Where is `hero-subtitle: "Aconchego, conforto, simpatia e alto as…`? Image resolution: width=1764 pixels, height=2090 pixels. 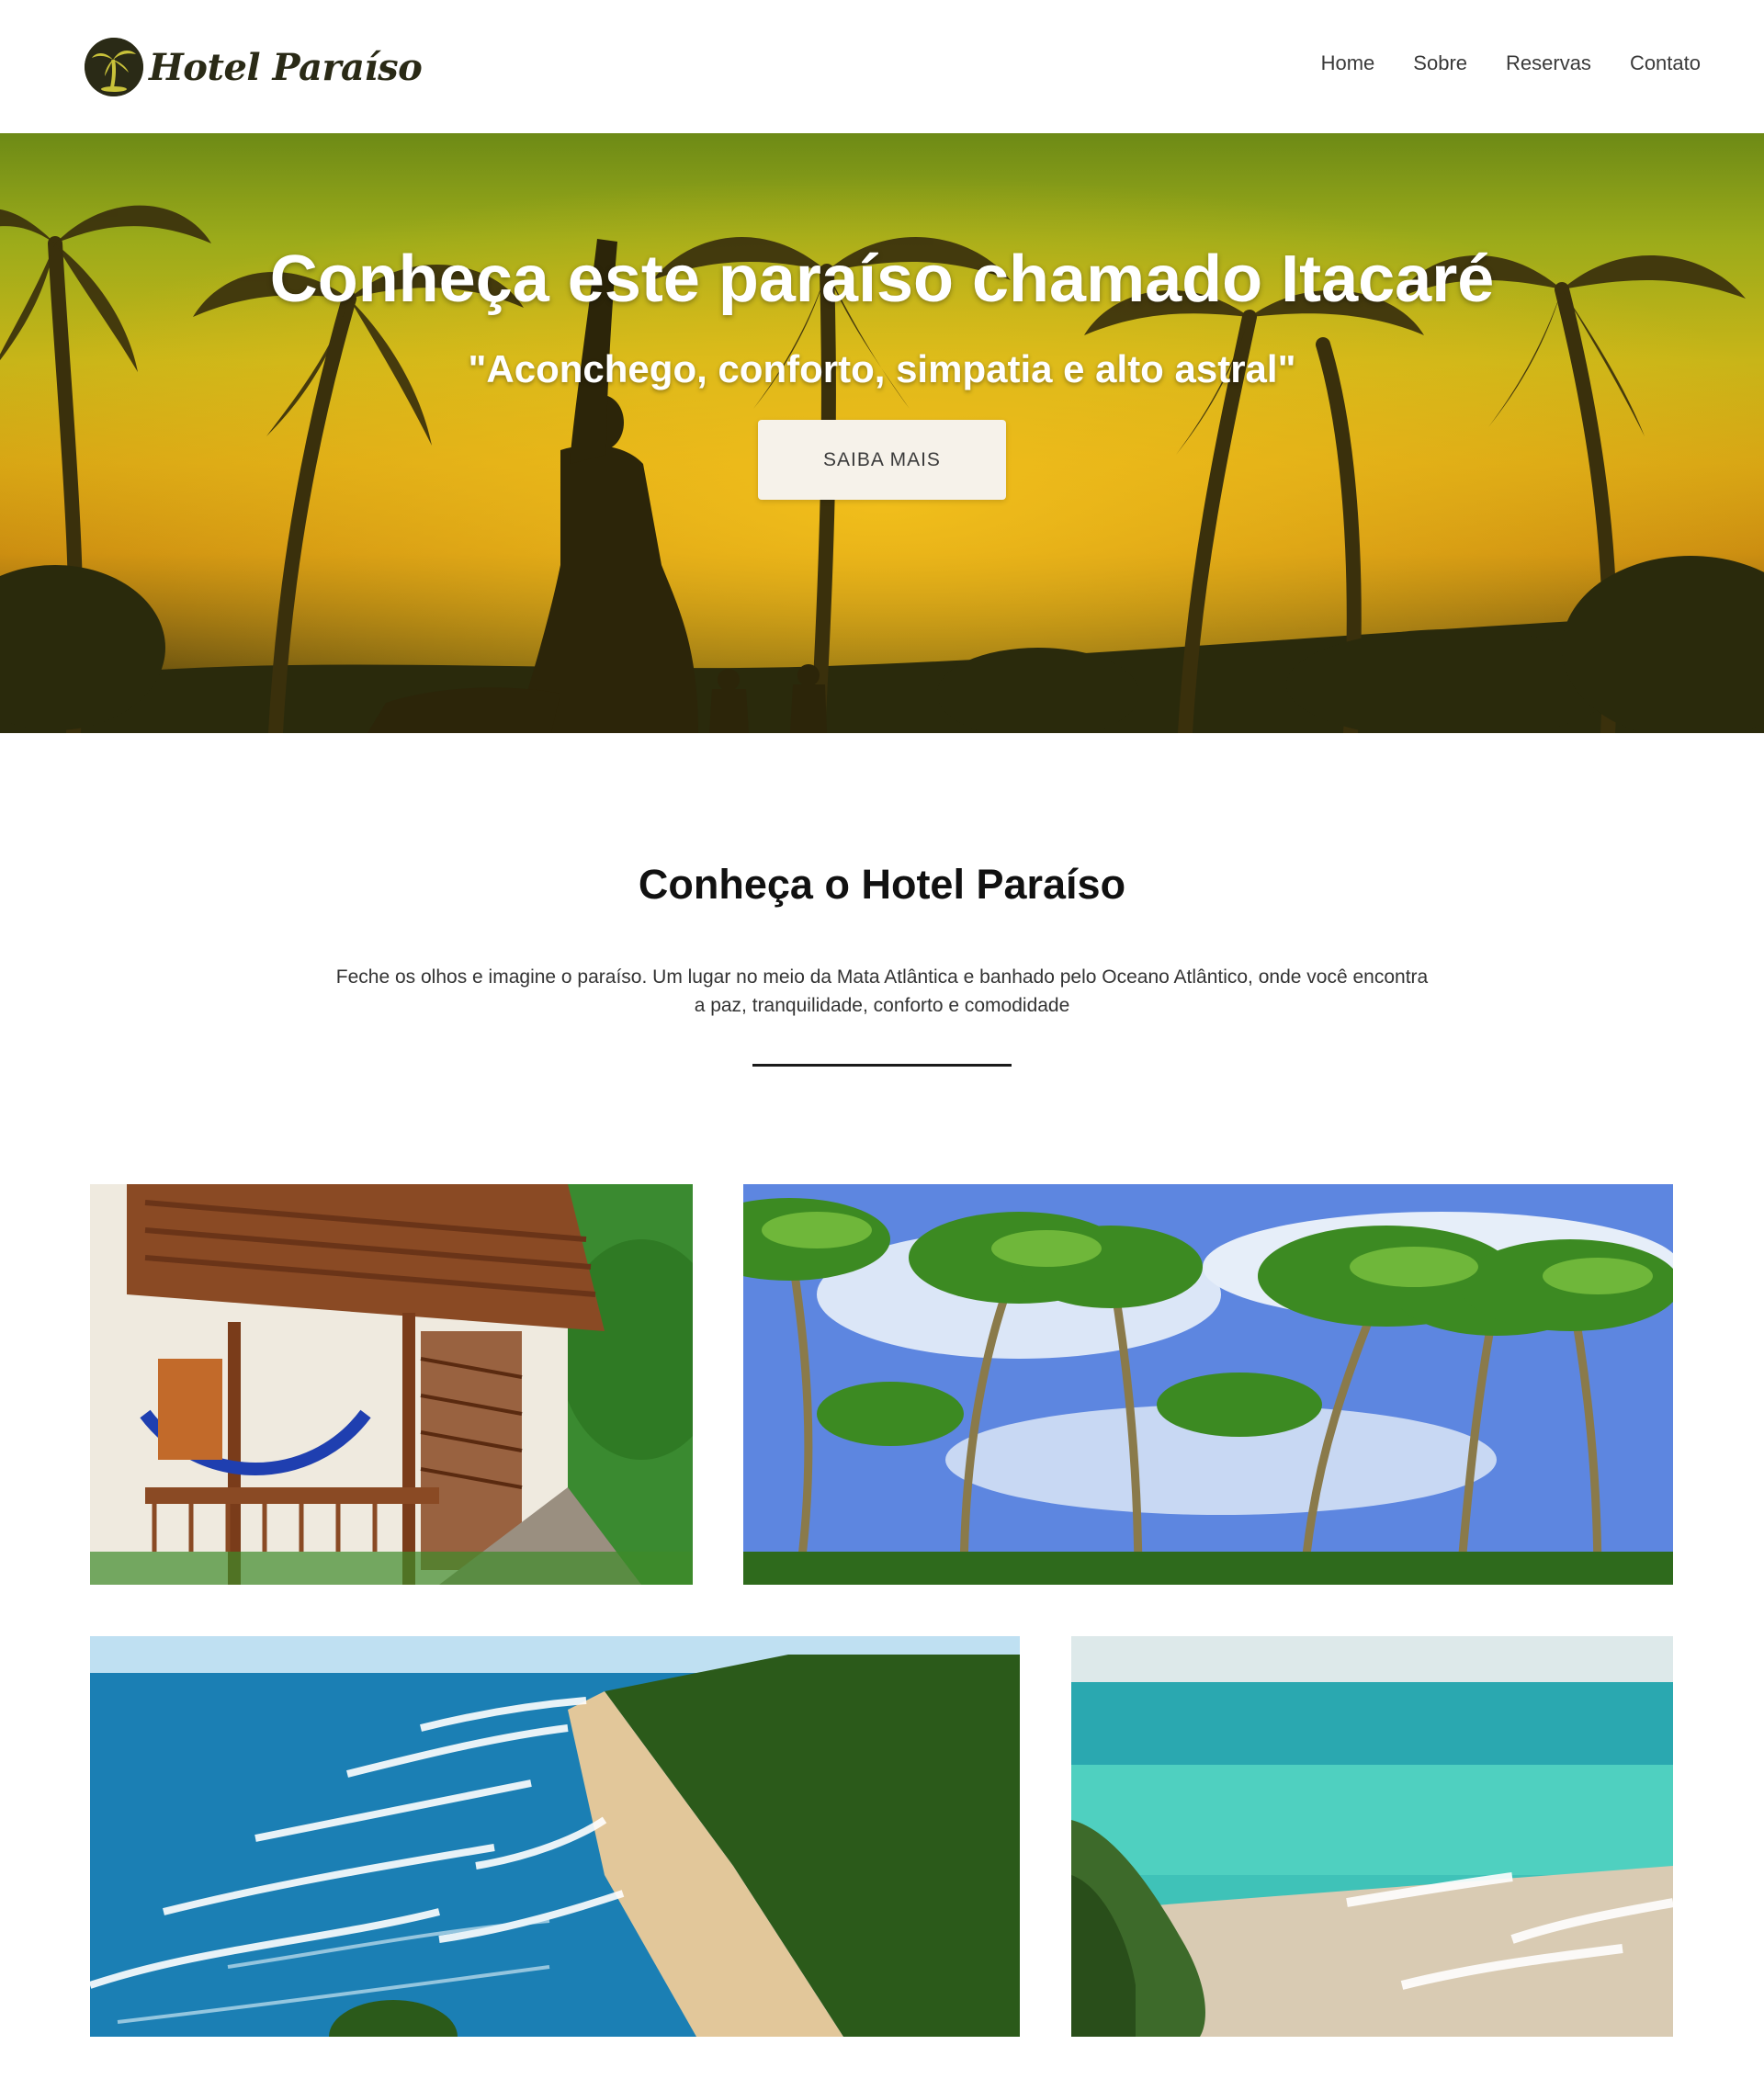 hero-subtitle: "Aconchego, conforto, simpatia e alto as… is located at coordinates (882, 368).